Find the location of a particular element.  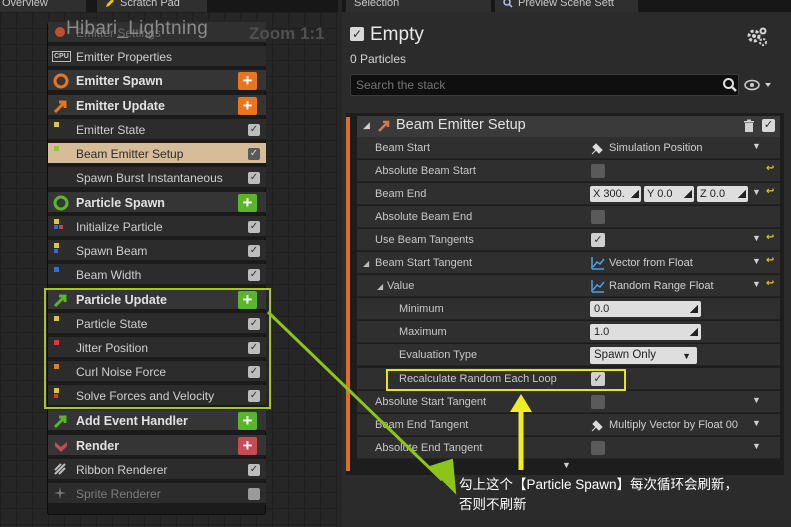

row-label: Beam Emitter Setup is located at coordinates (130, 154).